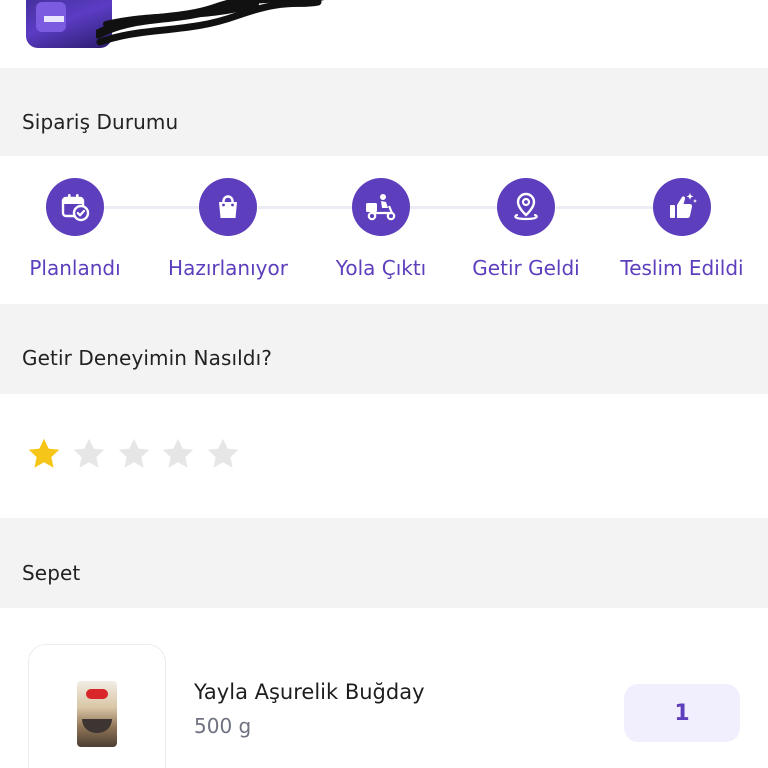  Describe the element at coordinates (228, 268) in the screenshot. I see `step-label-preparing: Hazırlanıyor` at that location.